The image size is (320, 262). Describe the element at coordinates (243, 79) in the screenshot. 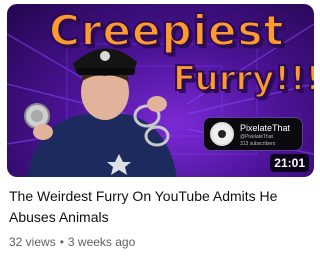

I see `thumbnail-overlay-subtitle: Furry!!!` at that location.